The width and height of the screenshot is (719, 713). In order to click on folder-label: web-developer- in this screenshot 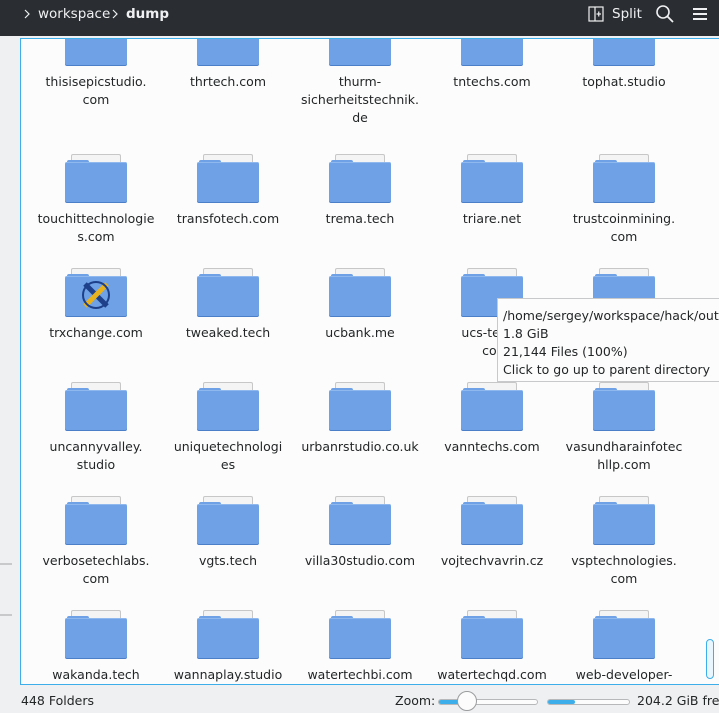, I will do `click(624, 674)`.